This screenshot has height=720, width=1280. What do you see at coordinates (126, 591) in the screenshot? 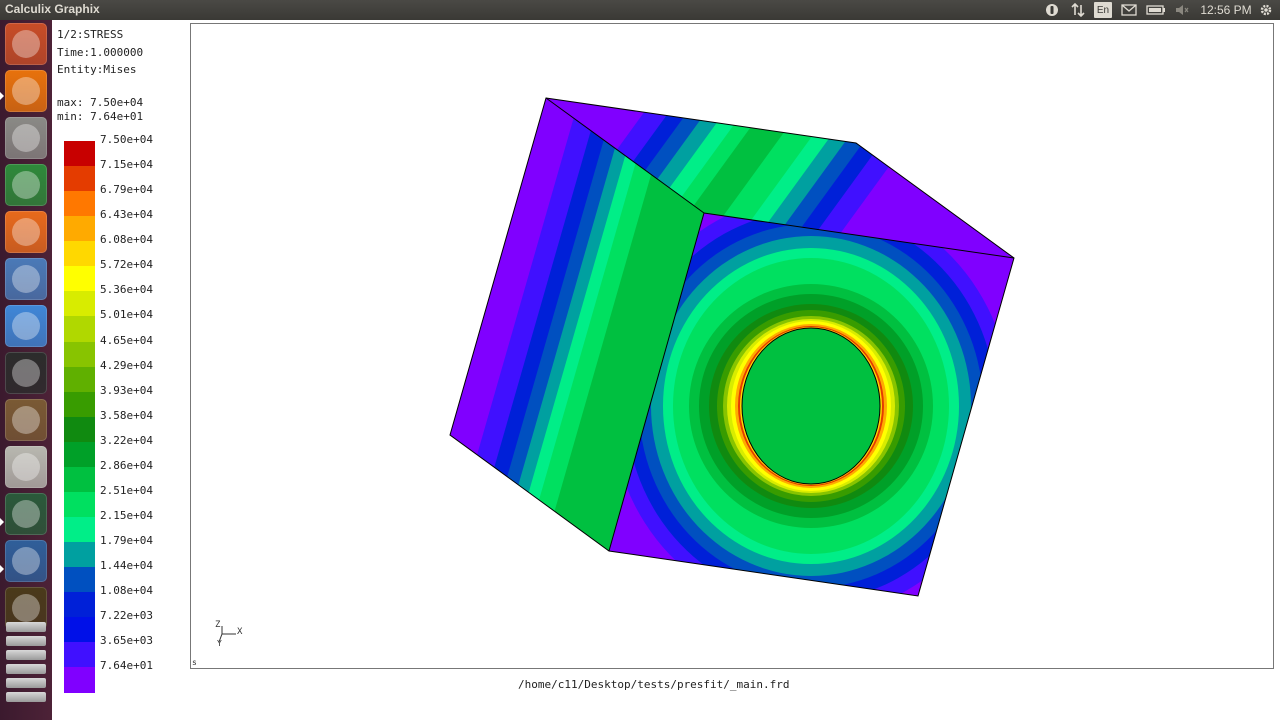
I see `legend-label: 1.08e+04` at bounding box center [126, 591].